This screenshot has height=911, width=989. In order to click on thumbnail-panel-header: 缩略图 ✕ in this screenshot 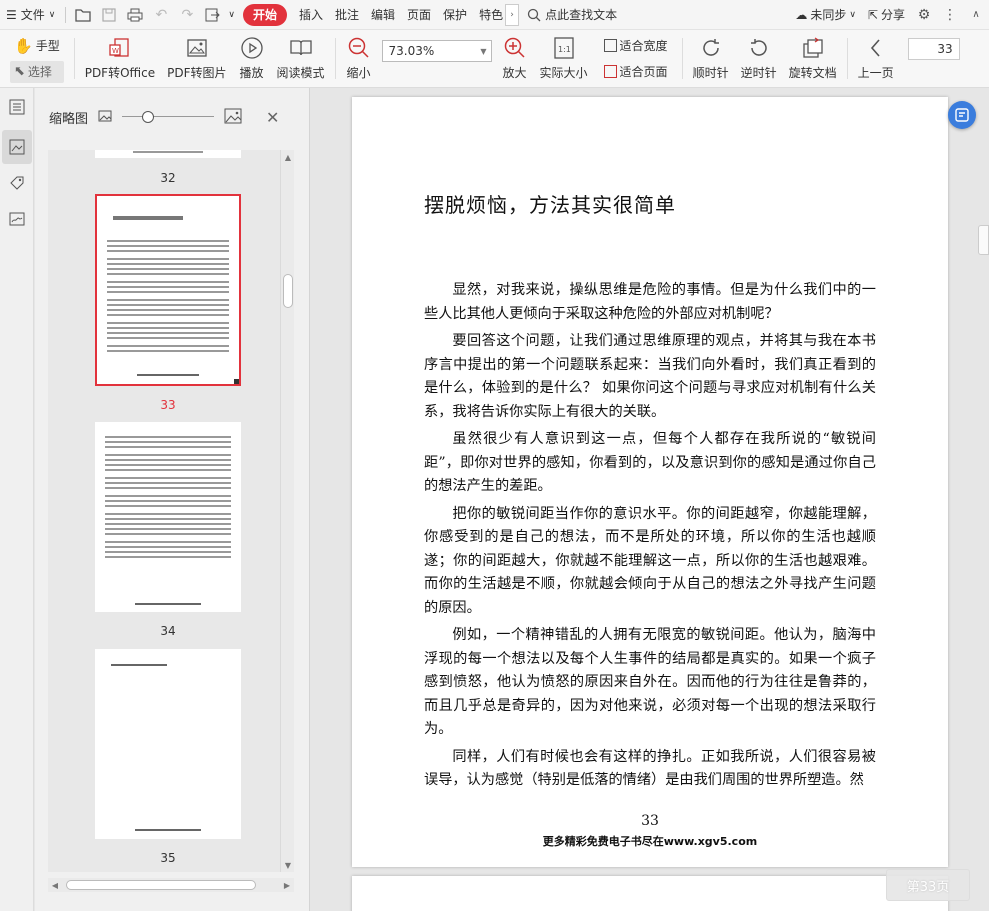, I will do `click(172, 117)`.